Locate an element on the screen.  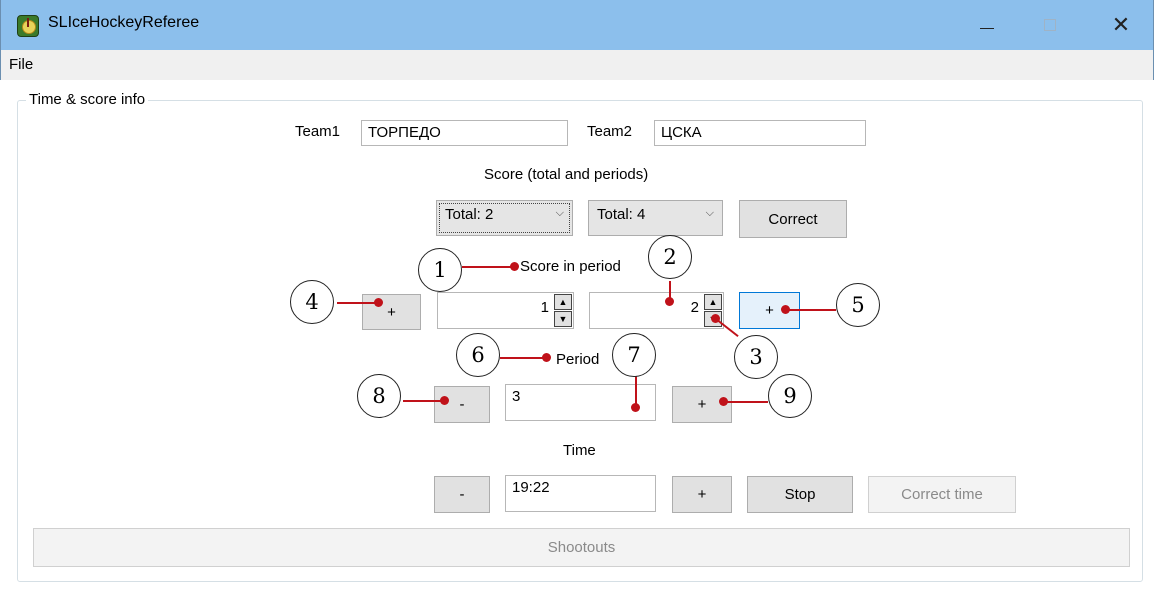
app-icon is located at coordinates (28, 26).